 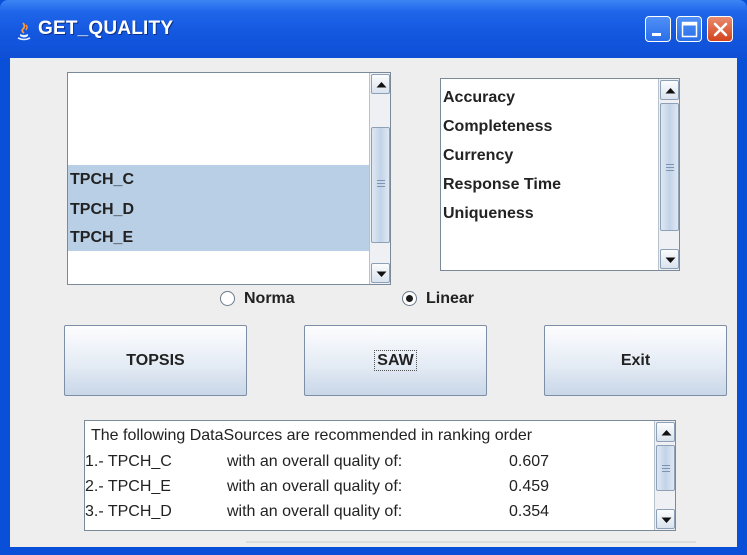 I want to click on exit-button-label: Exit, so click(x=635, y=360).